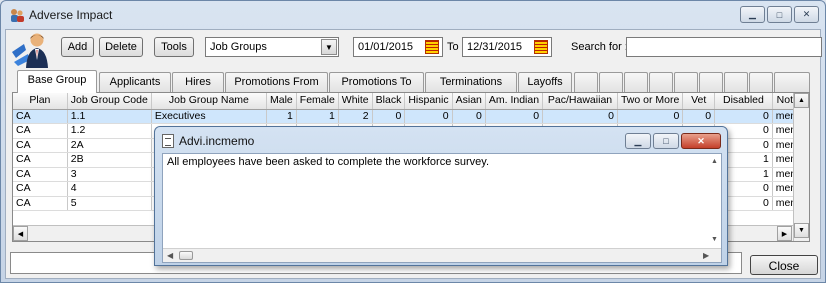 The image size is (826, 283). What do you see at coordinates (389, 101) in the screenshot?
I see `column-header-black: Black` at bounding box center [389, 101].